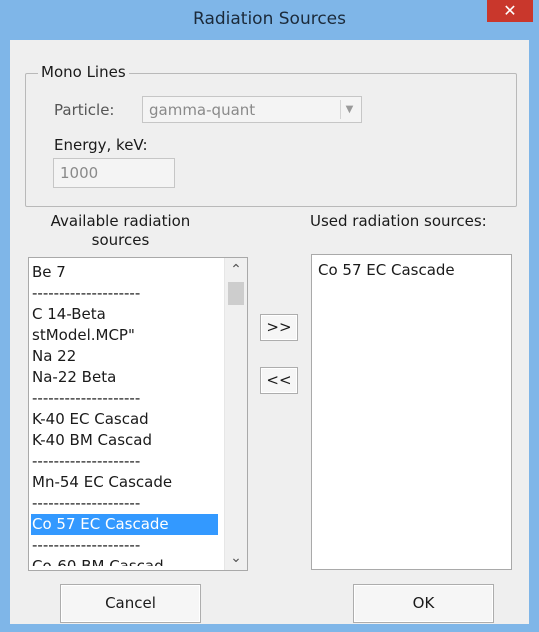 The image size is (539, 632). I want to click on scroll-thumb, so click(236, 293).